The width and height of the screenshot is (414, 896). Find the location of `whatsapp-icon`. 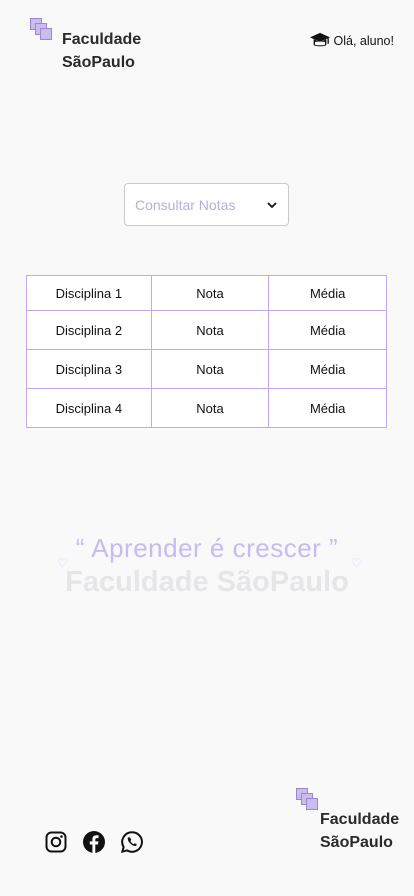

whatsapp-icon is located at coordinates (132, 842).